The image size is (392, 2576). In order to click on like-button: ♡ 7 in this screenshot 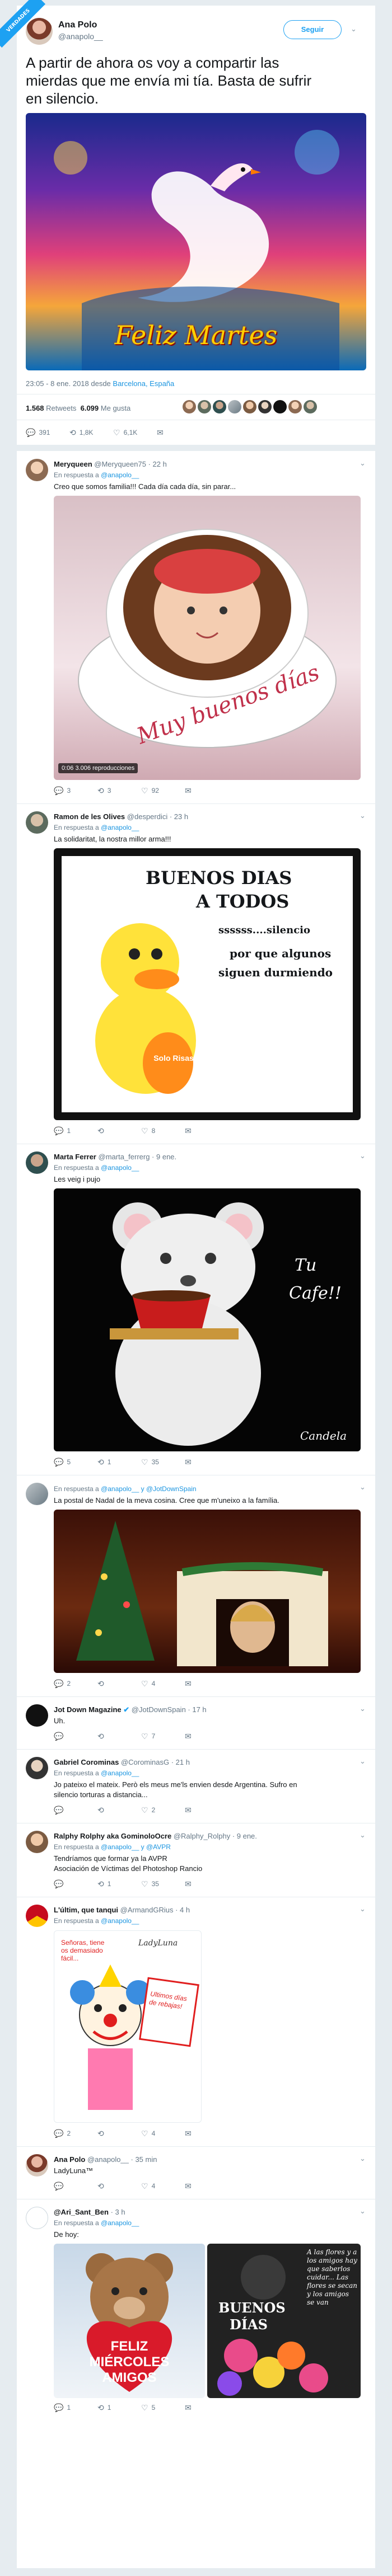, I will do `click(163, 1736)`.